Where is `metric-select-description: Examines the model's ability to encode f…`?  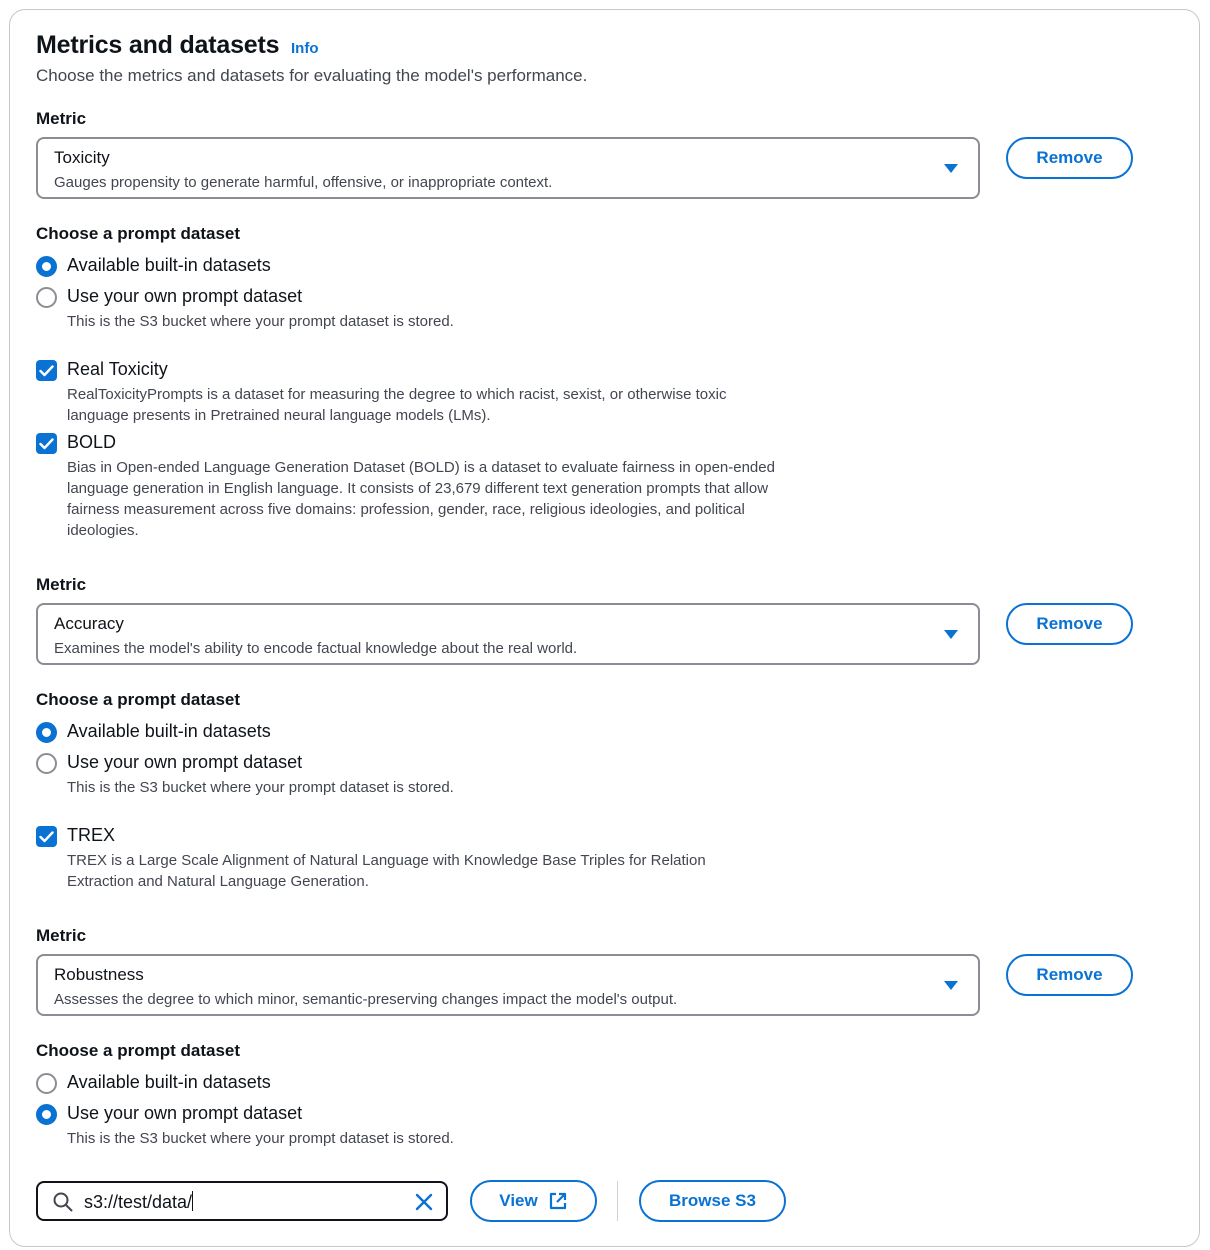
metric-select-description: Examines the model's ability to encode f… is located at coordinates (316, 648).